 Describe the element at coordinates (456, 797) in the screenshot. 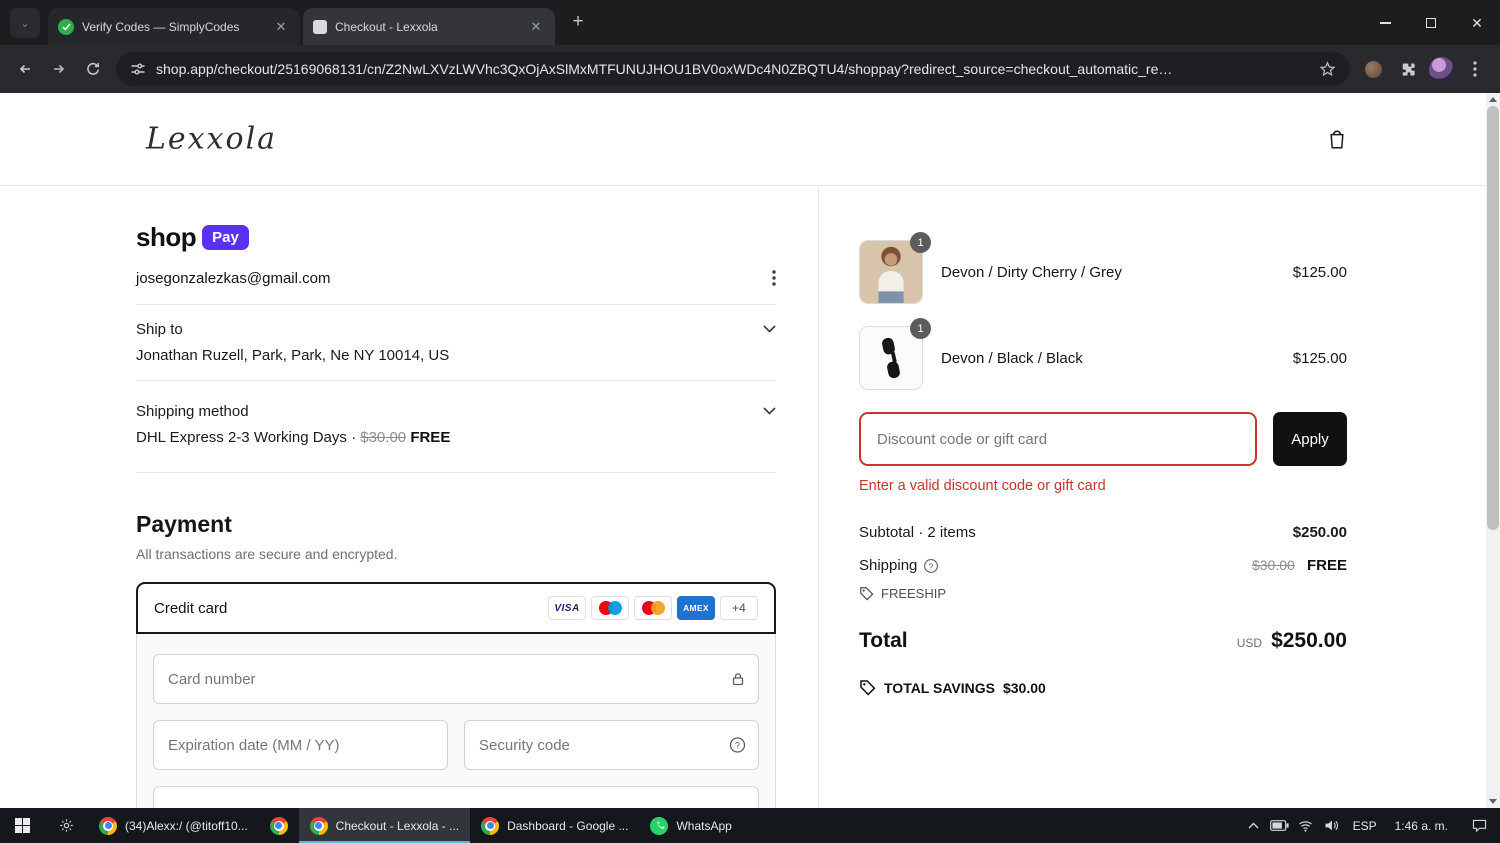

I see `name-on-card-input` at that location.